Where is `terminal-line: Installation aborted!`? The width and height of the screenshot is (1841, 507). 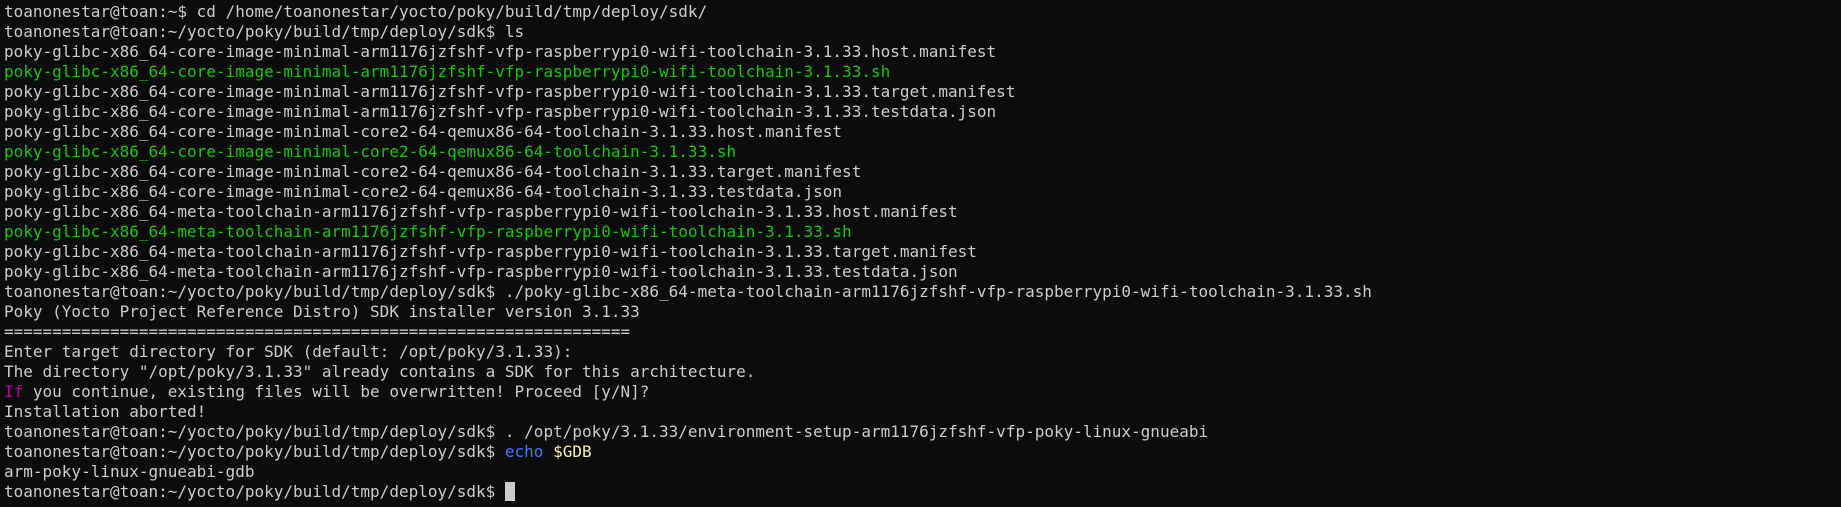 terminal-line: Installation aborted! is located at coordinates (920, 412).